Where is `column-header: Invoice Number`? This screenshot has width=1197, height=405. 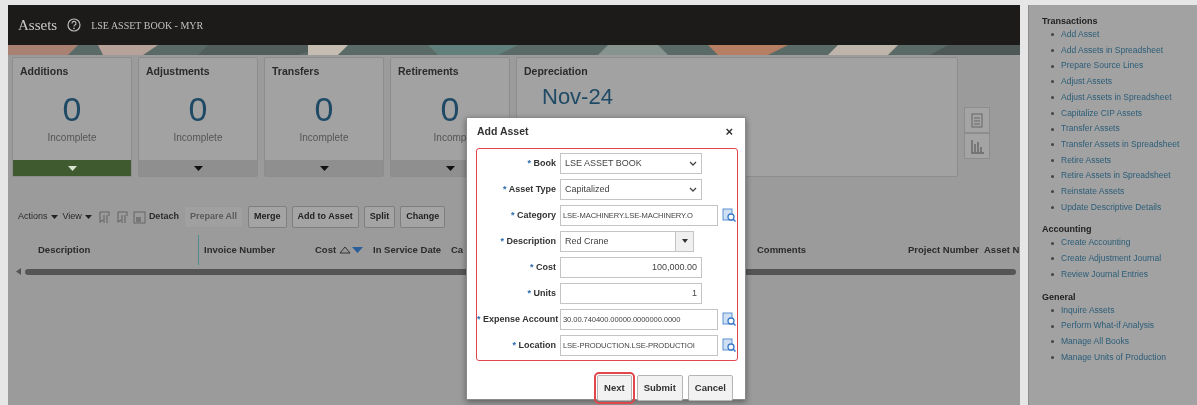
column-header: Invoice Number is located at coordinates (254, 250).